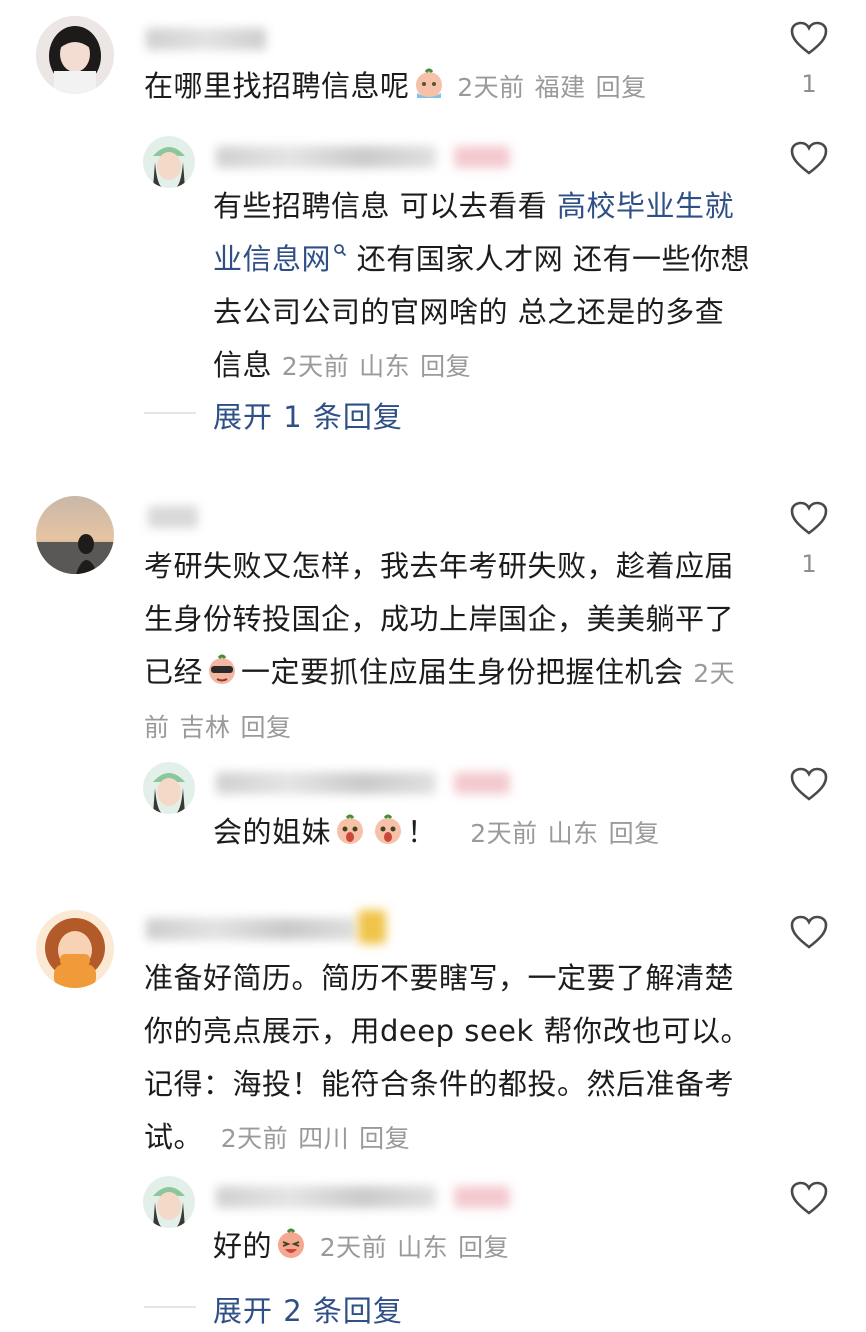 This screenshot has width=866, height=1332. Describe the element at coordinates (308, 1309) in the screenshot. I see `expand-replies-button: 展开 2 条回复` at that location.